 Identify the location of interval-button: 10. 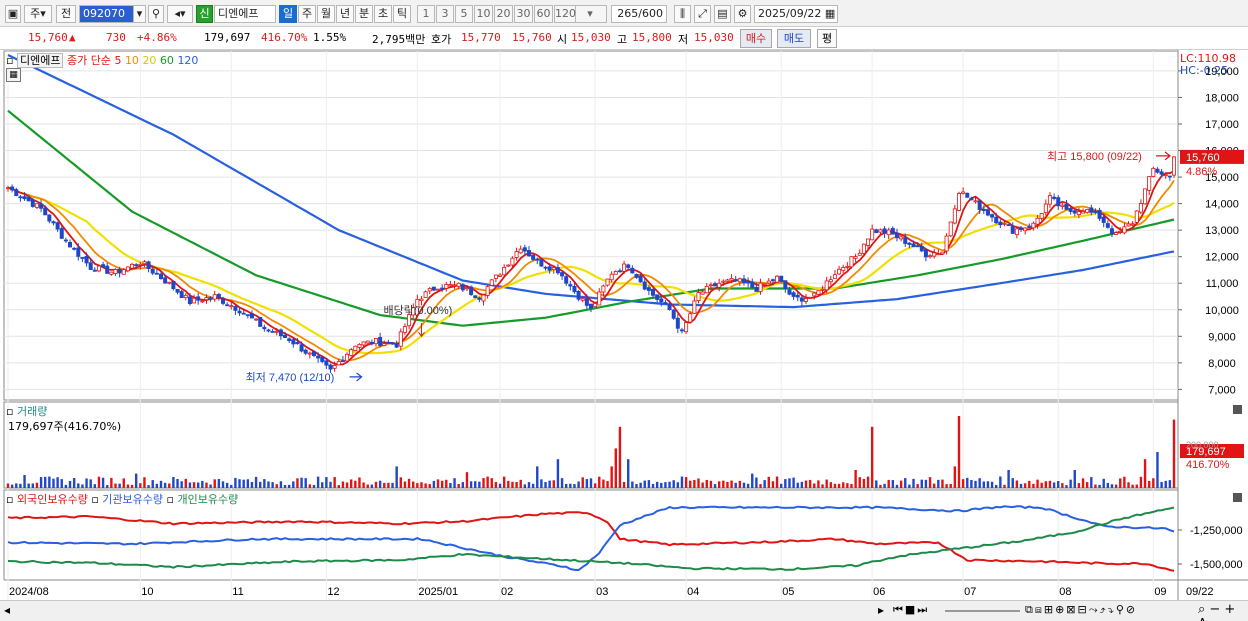
(483, 14).